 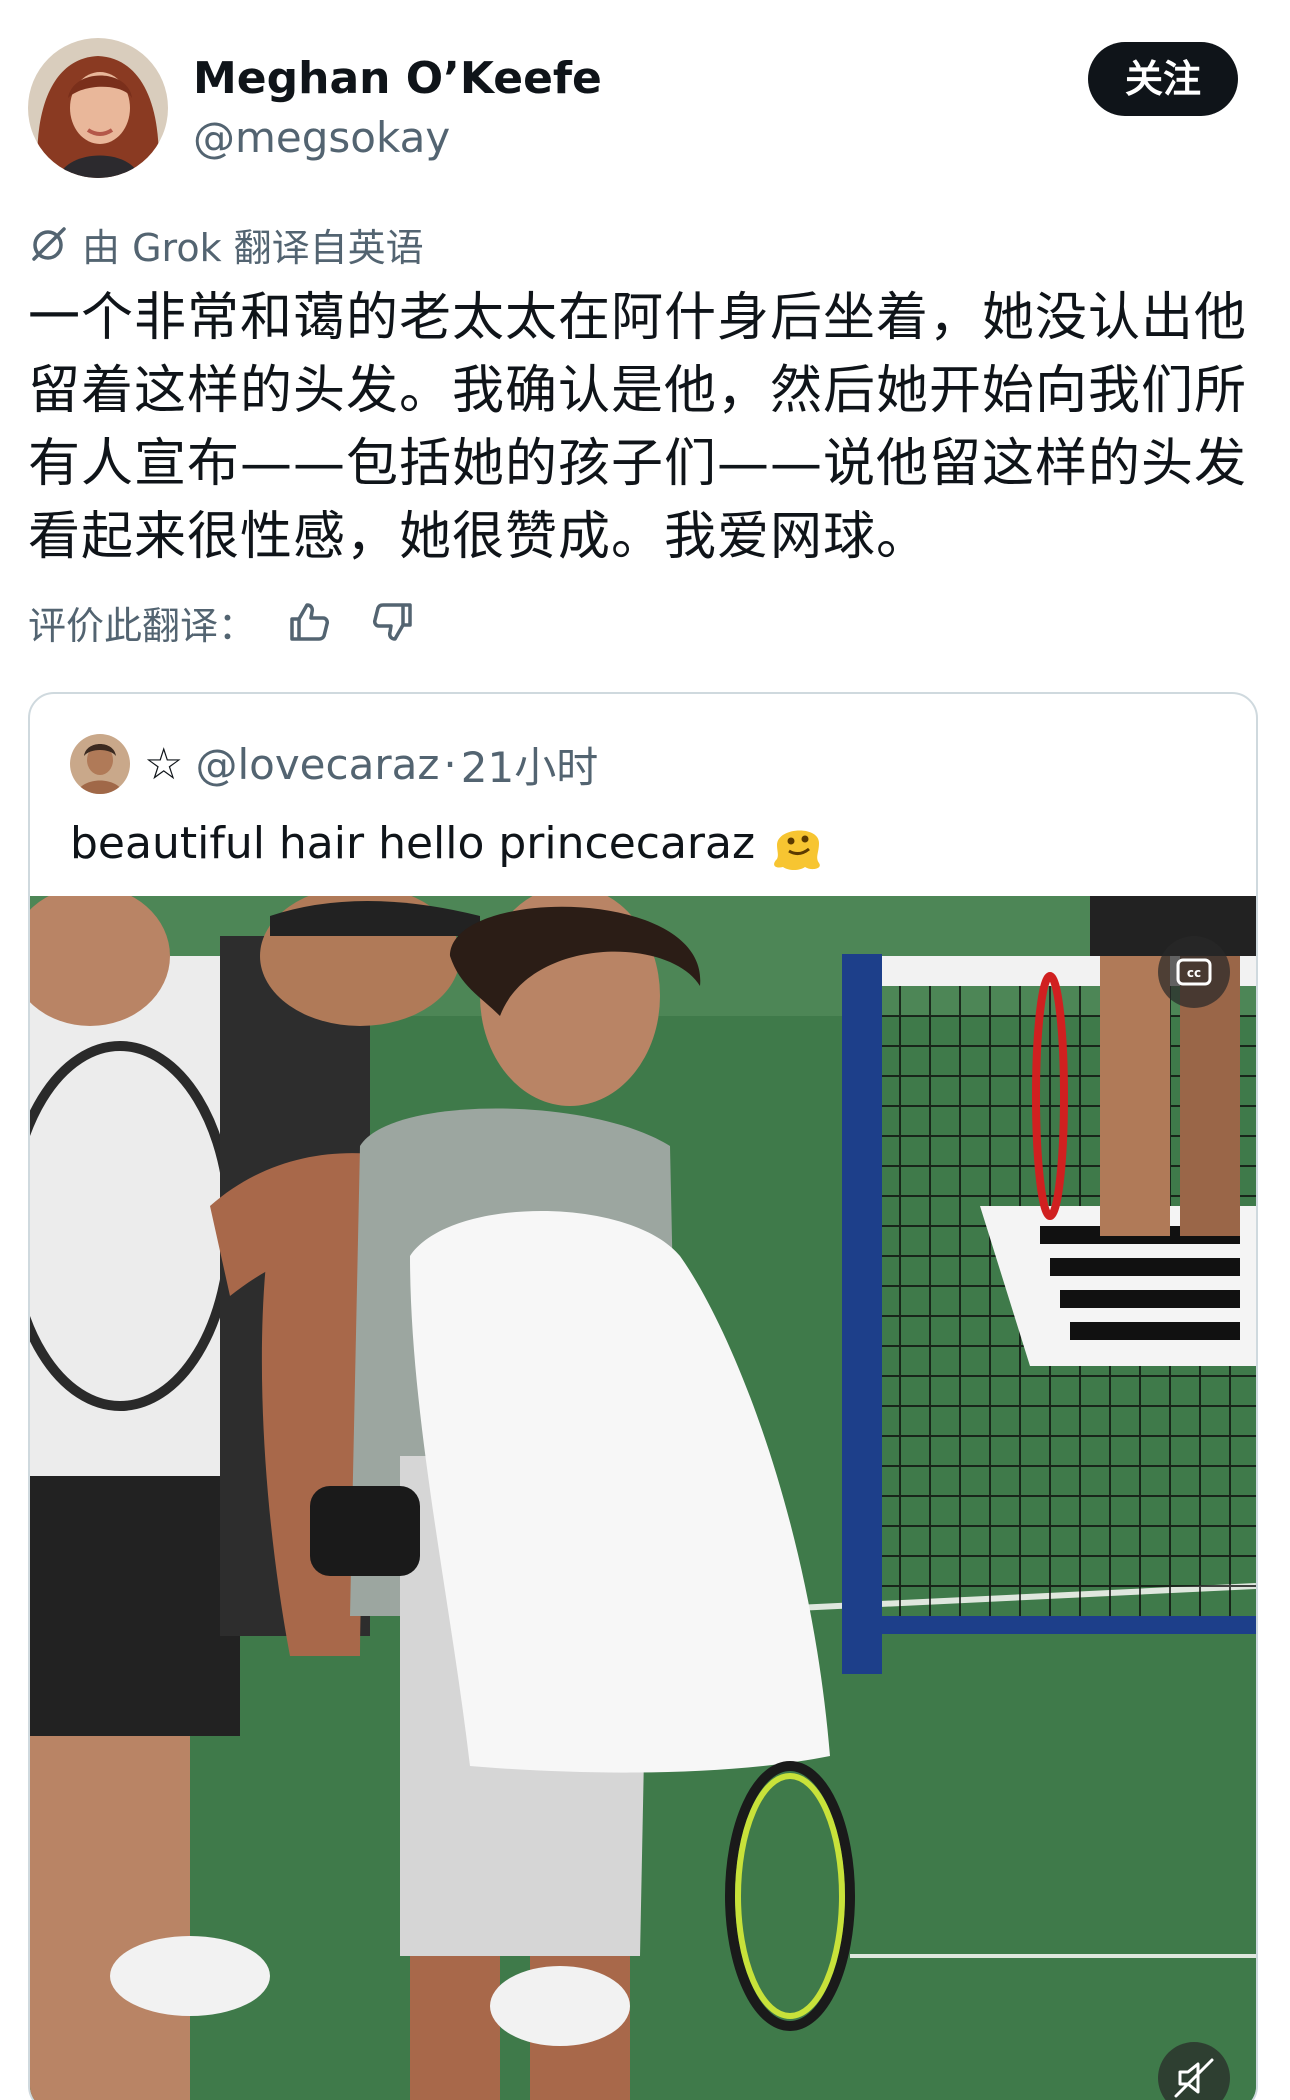 I want to click on svg-text: cc, so click(x=1194, y=973).